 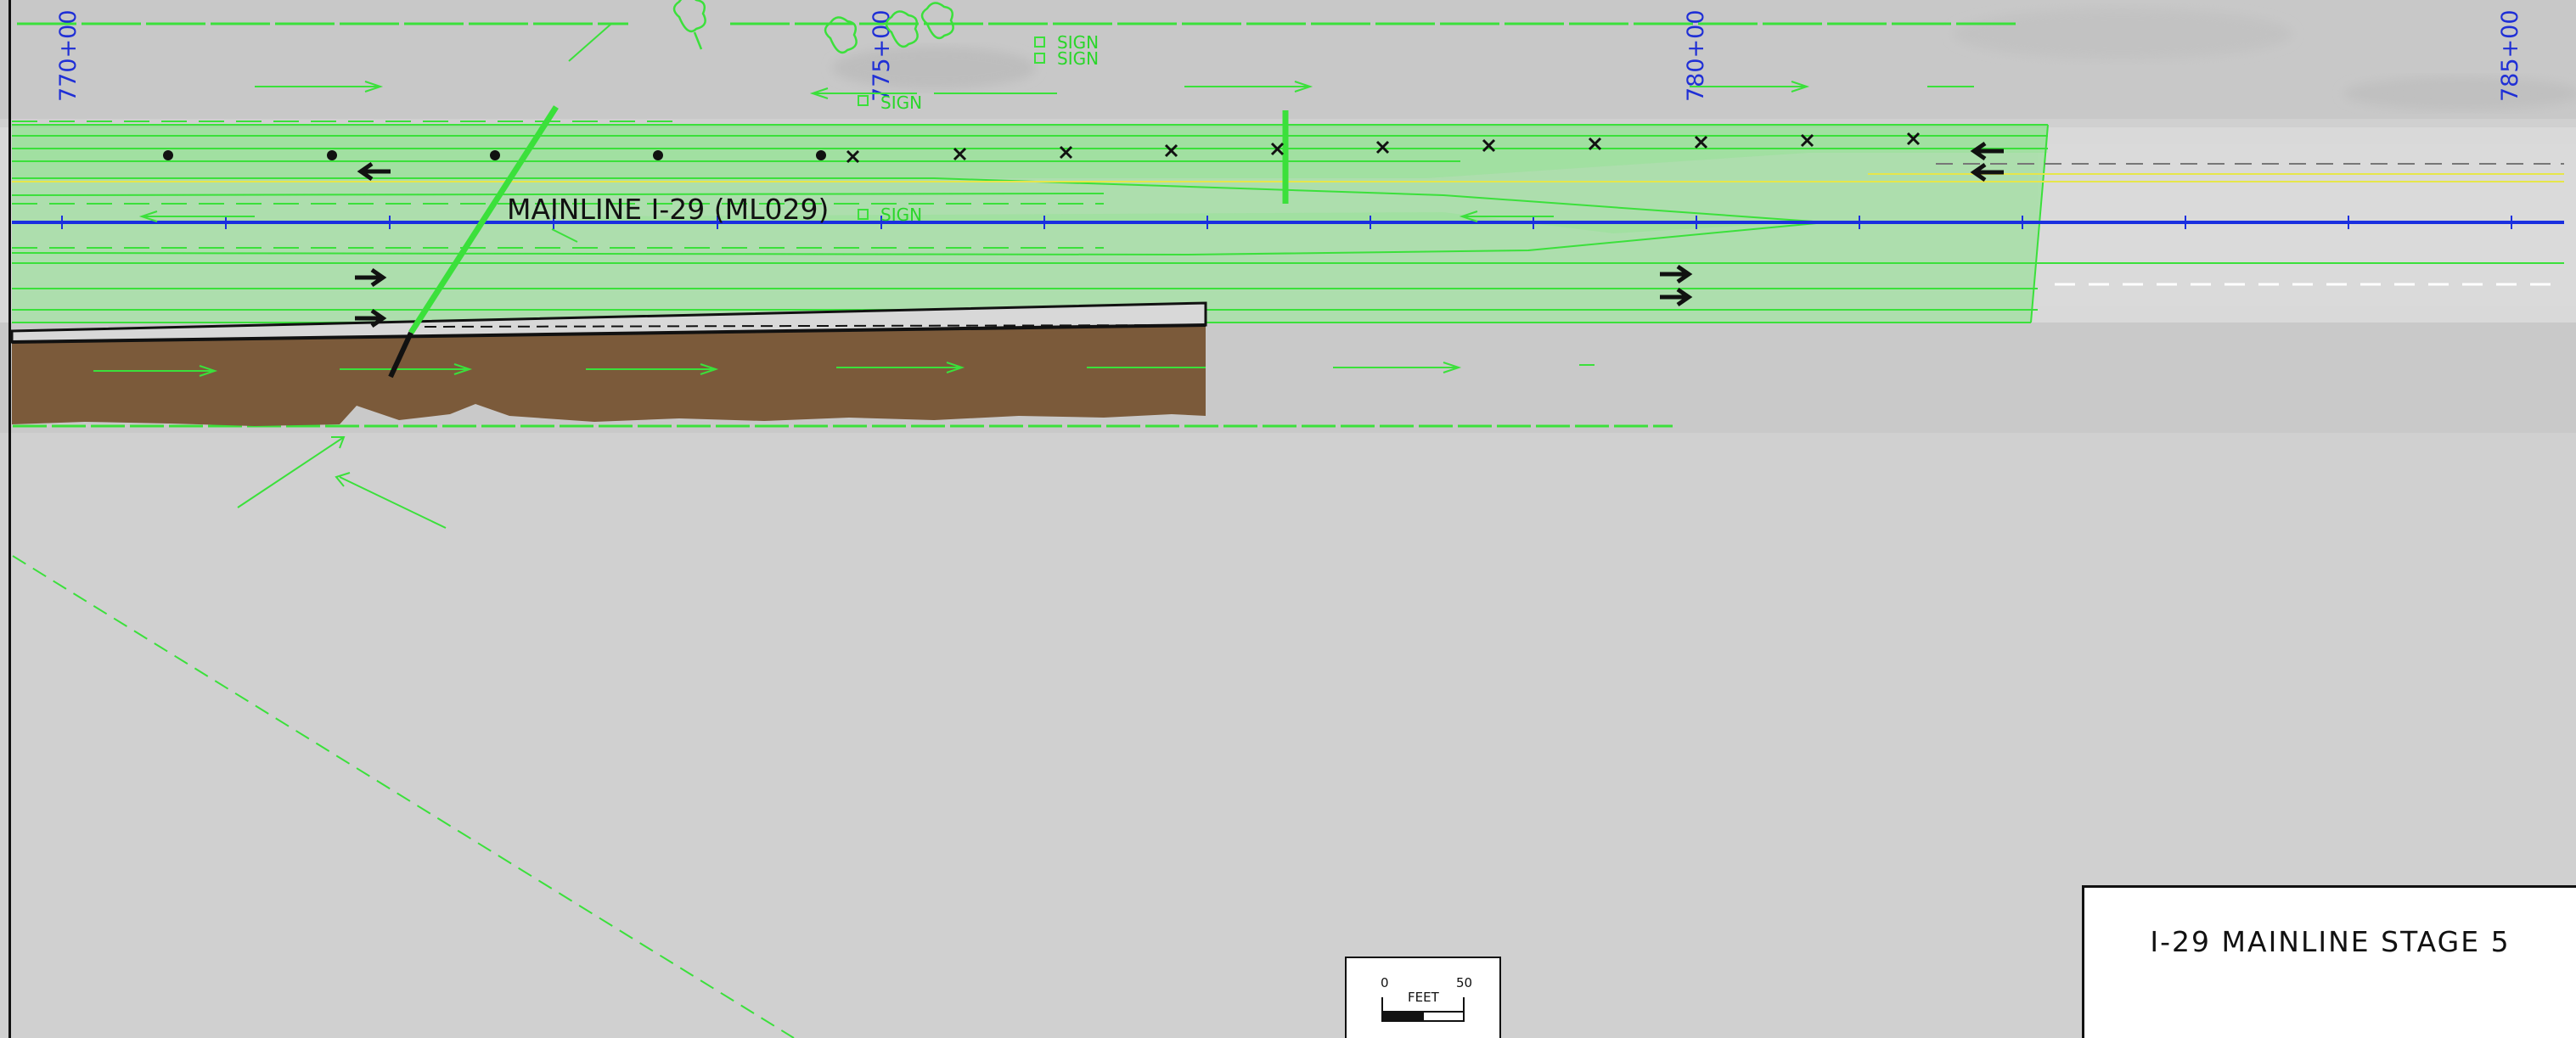 I want to click on station-label: 785+00, so click(x=2510, y=55).